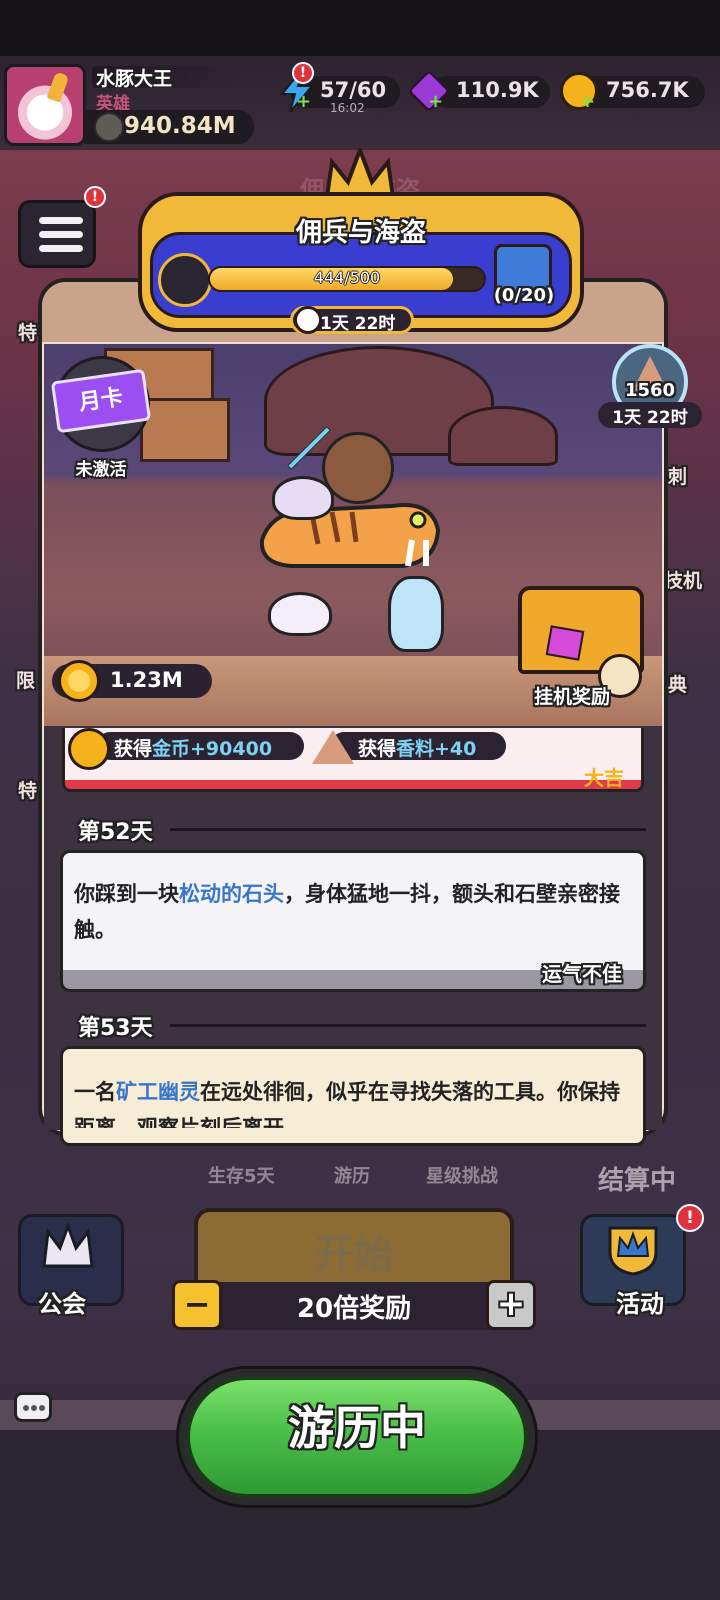 This screenshot has height=1600, width=720. What do you see at coordinates (647, 90) in the screenshot?
I see `coin-value: 756.7K` at bounding box center [647, 90].